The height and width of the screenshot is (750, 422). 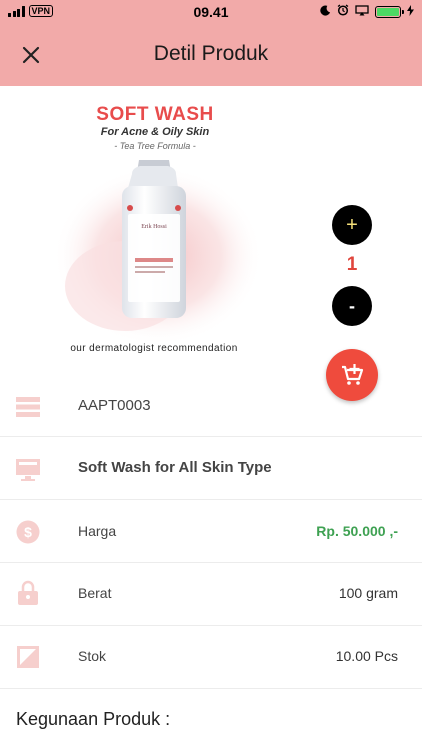 What do you see at coordinates (95, 593) in the screenshot?
I see `weight-label: Berat` at bounding box center [95, 593].